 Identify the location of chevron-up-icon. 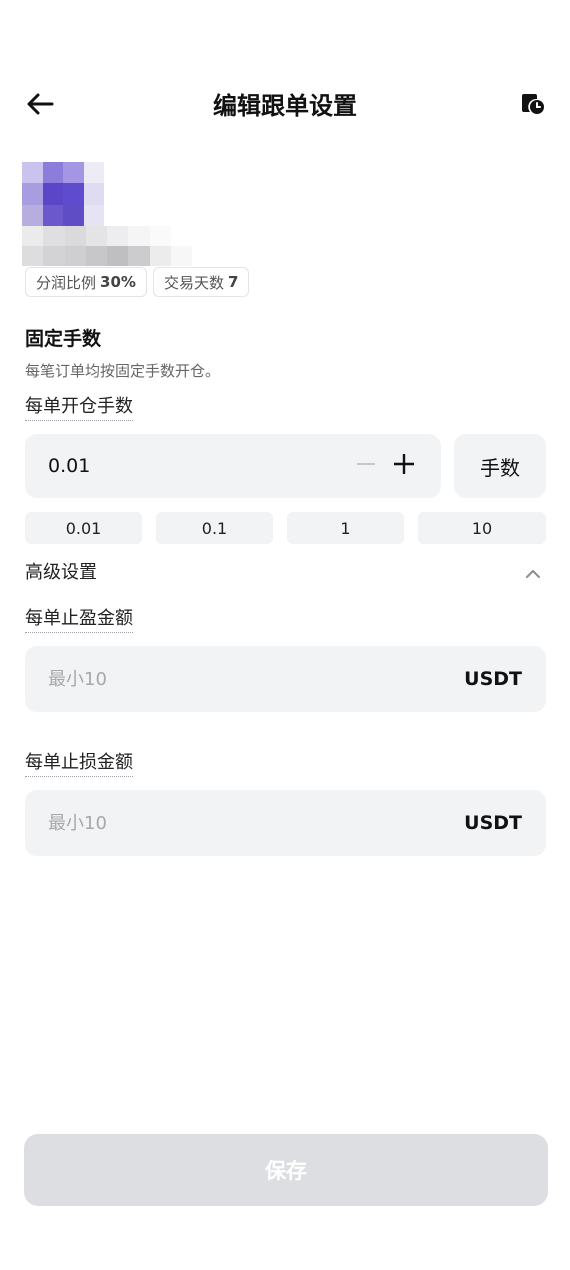
(533, 573).